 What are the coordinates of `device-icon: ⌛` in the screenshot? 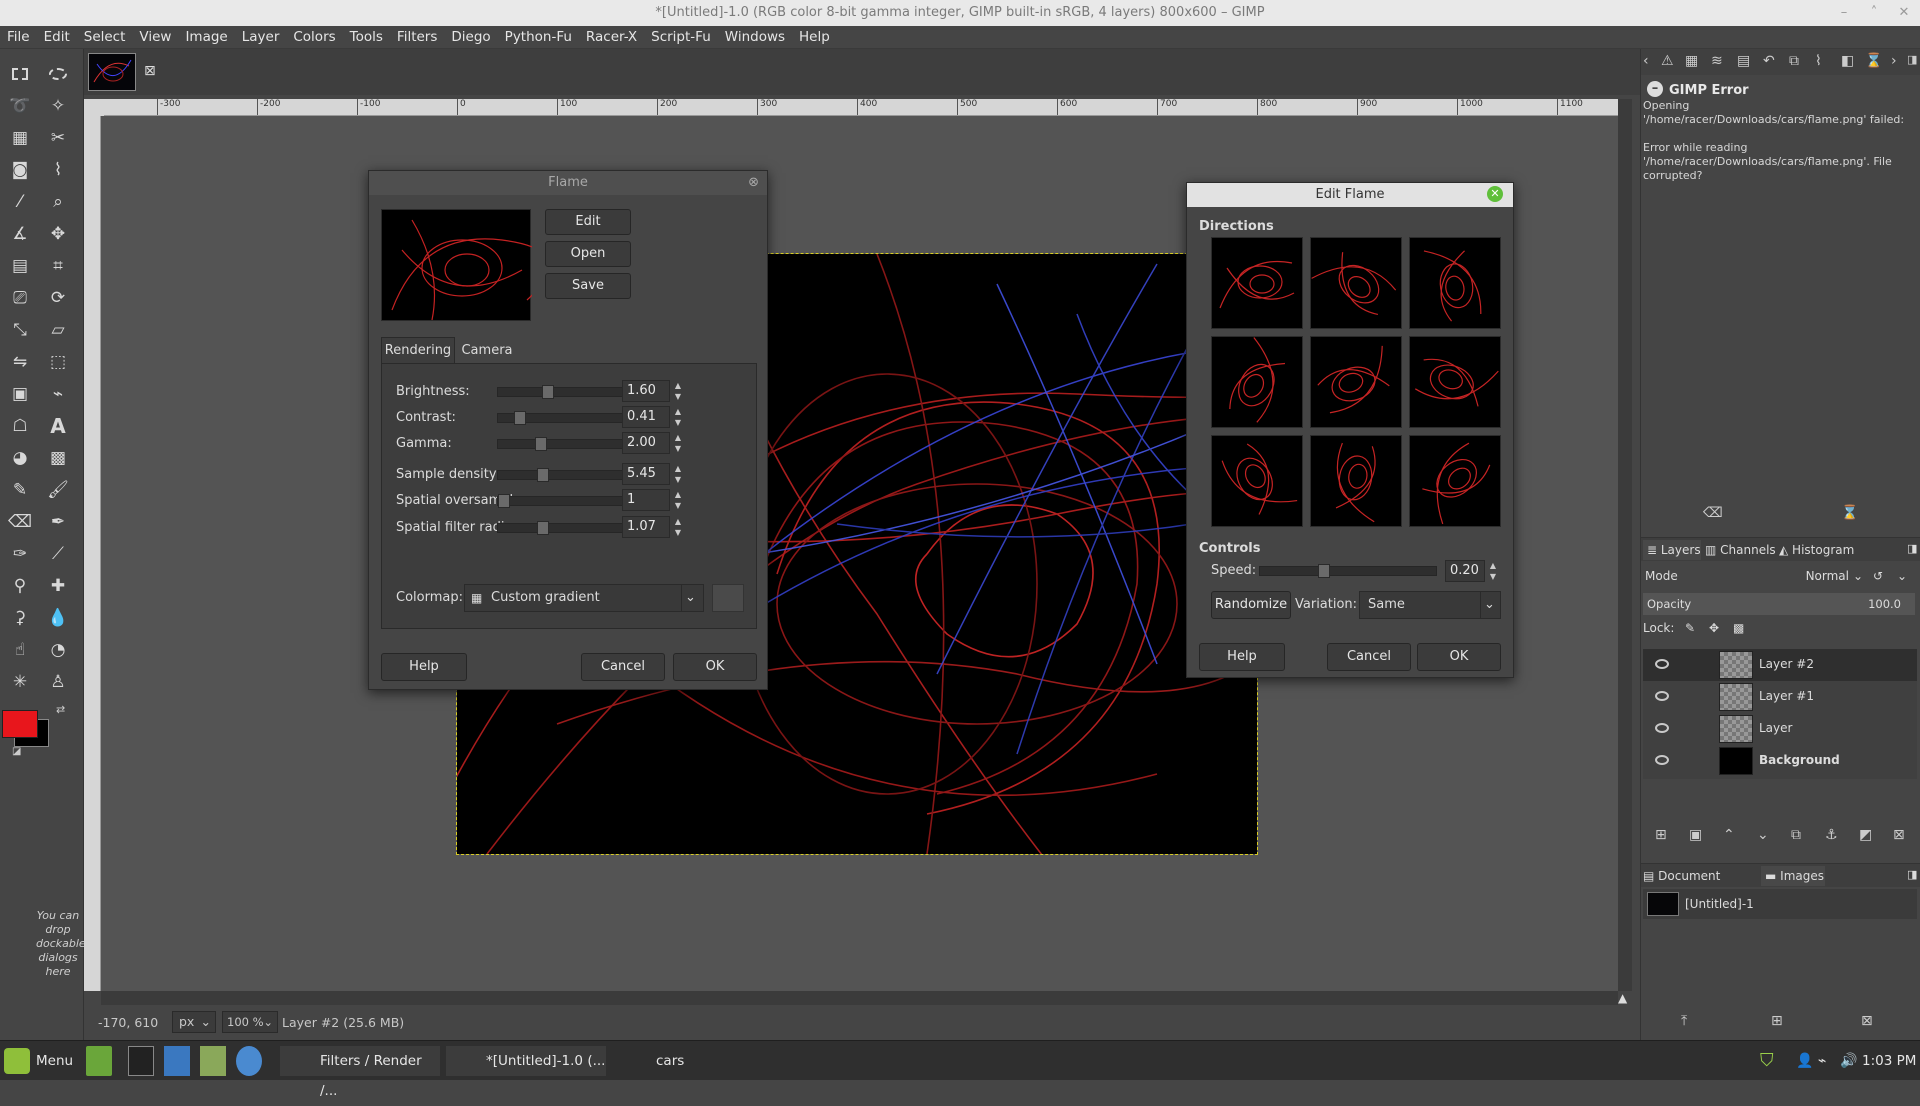 It's located at (1873, 61).